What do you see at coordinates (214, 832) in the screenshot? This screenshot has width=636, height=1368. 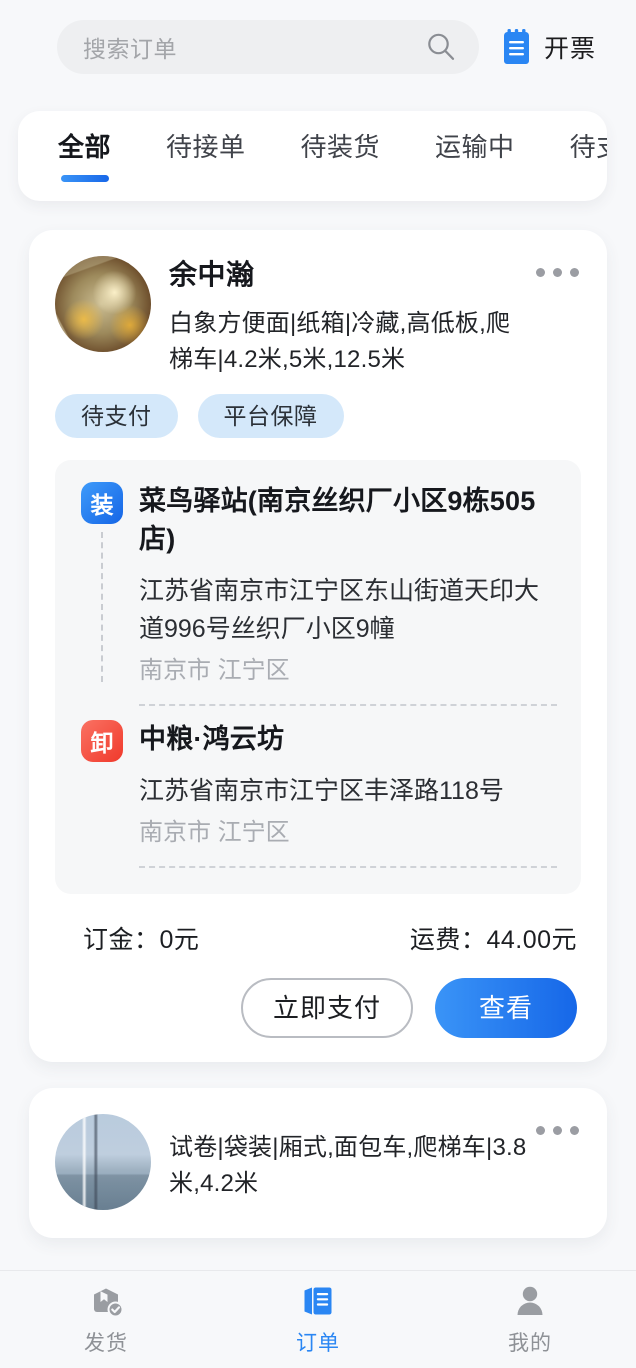 I see `unload-region: 南京市 江宁区` at bounding box center [214, 832].